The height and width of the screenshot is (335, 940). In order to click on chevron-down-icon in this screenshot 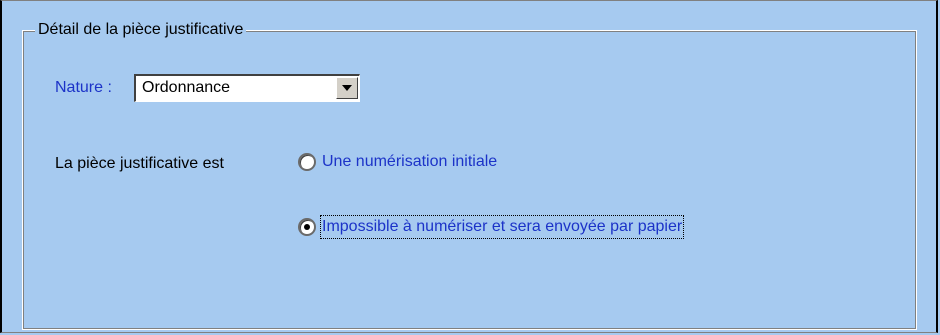, I will do `click(347, 88)`.